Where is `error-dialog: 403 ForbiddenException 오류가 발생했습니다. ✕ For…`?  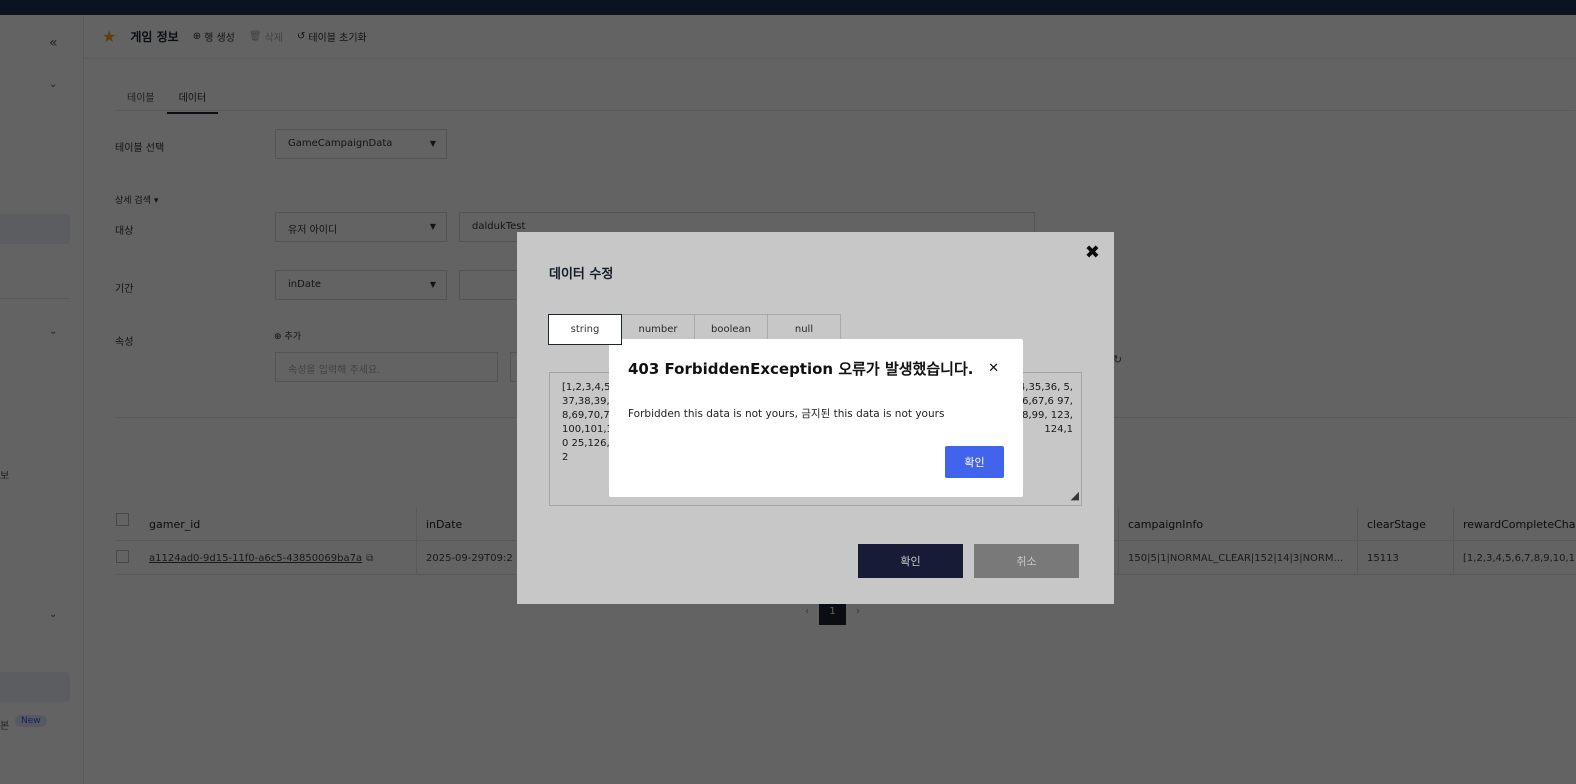 error-dialog: 403 ForbiddenException 오류가 발생했습니다. ✕ For… is located at coordinates (816, 418).